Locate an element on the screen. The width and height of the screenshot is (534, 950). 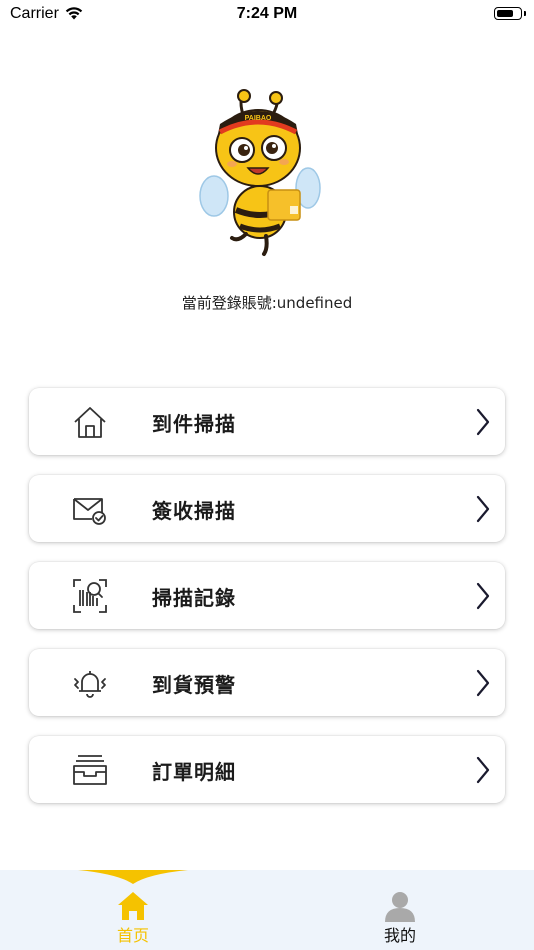
tab-mine: 我的 is located at coordinates (400, 918).